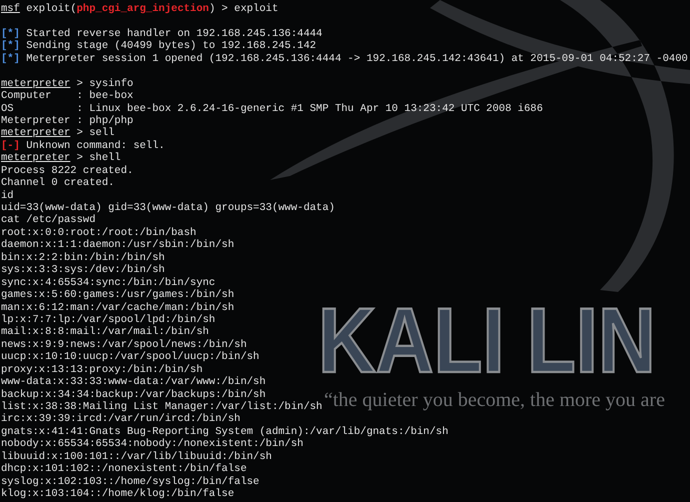 The height and width of the screenshot is (502, 690). What do you see at coordinates (224, 432) in the screenshot?
I see `terminal-text: gnats:x:41:41:Gnats Bug-Reporting System (admin):/var/lib/gnats:/bin/sh` at bounding box center [224, 432].